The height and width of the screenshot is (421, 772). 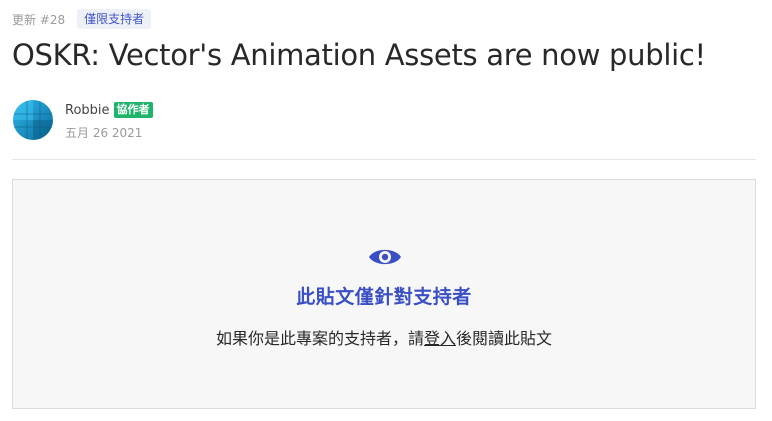 I want to click on author-name-row: Robbie 協作者, so click(x=109, y=110).